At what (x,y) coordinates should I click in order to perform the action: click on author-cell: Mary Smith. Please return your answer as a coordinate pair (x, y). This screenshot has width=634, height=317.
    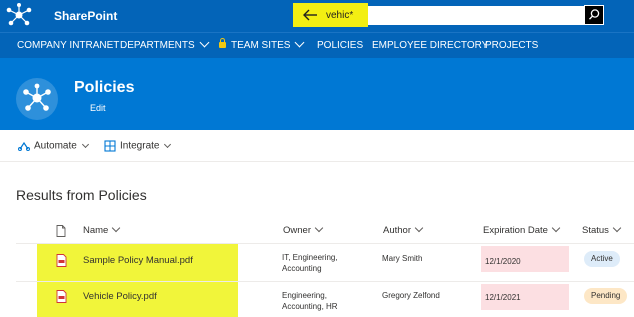
    Looking at the image, I should click on (402, 258).